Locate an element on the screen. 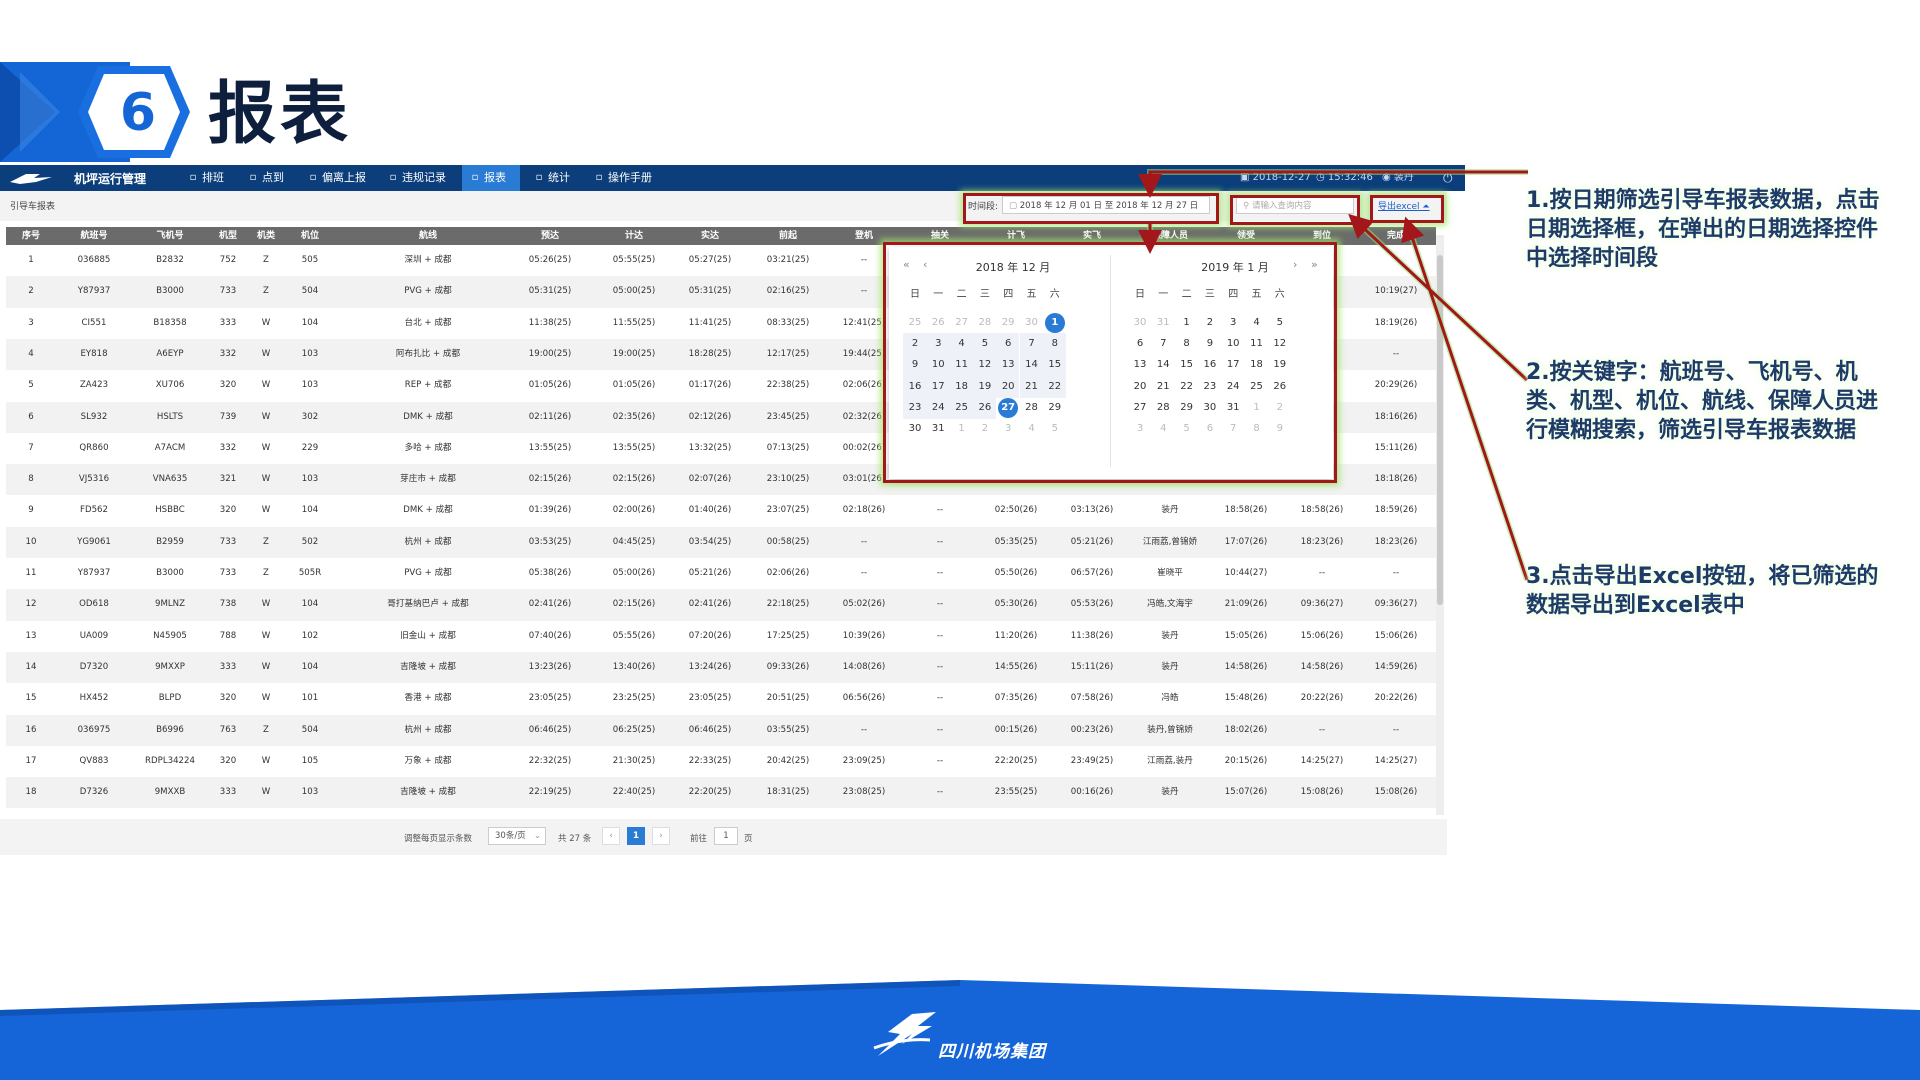  annotation-date-filter: 1.按日期筛选引导车报表数据，点击日期选择框，在弹出的日期选择控件中选择时间段 is located at coordinates (1703, 229).